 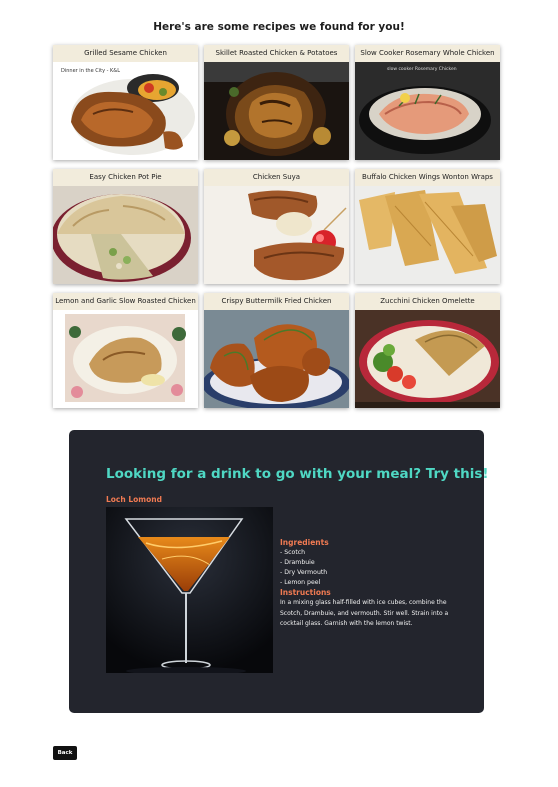 I want to click on recipe-card-lemon-garlic-chicken: Lemon and Garlic Slow Roasted Chicken, so click(x=125, y=350).